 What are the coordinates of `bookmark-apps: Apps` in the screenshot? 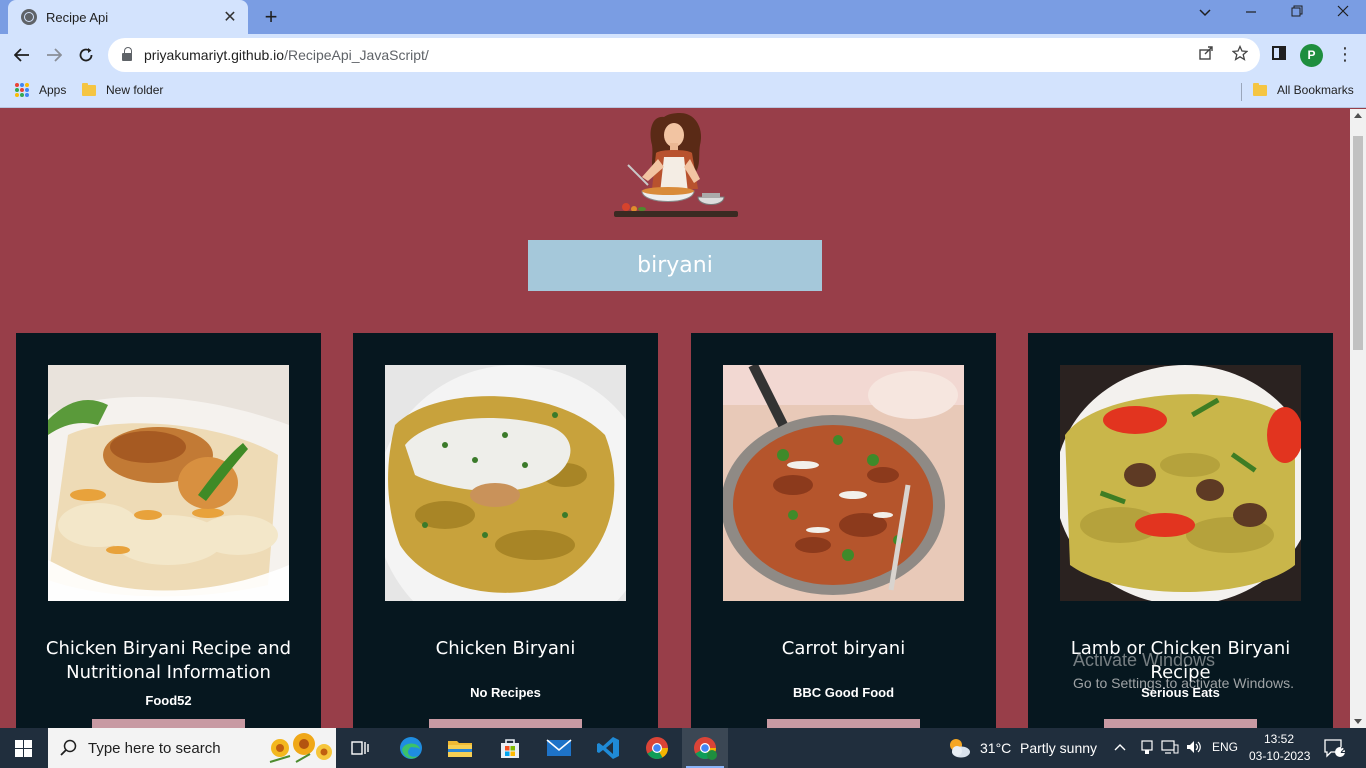 It's located at (40, 90).